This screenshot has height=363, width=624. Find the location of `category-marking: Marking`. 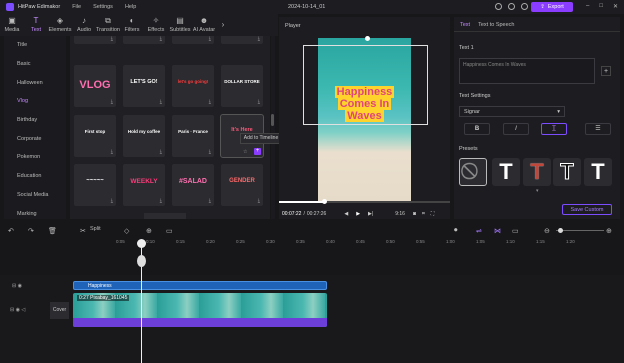

category-marking: Marking is located at coordinates (35, 213).